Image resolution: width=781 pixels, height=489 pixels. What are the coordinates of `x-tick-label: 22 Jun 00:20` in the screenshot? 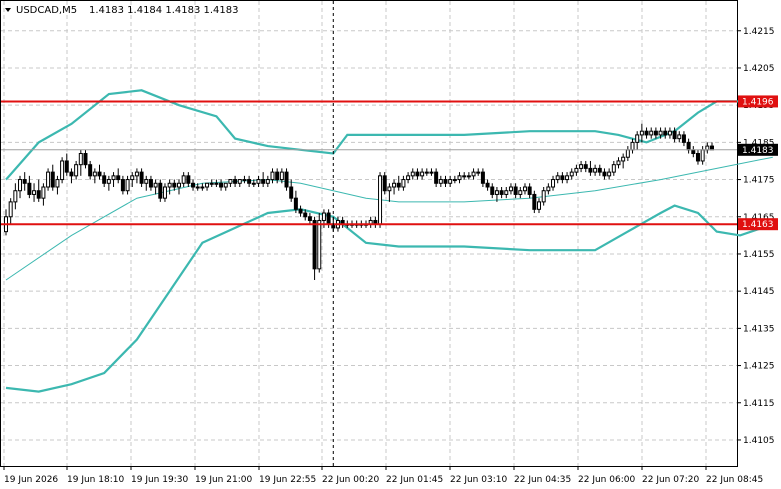 It's located at (350, 480).